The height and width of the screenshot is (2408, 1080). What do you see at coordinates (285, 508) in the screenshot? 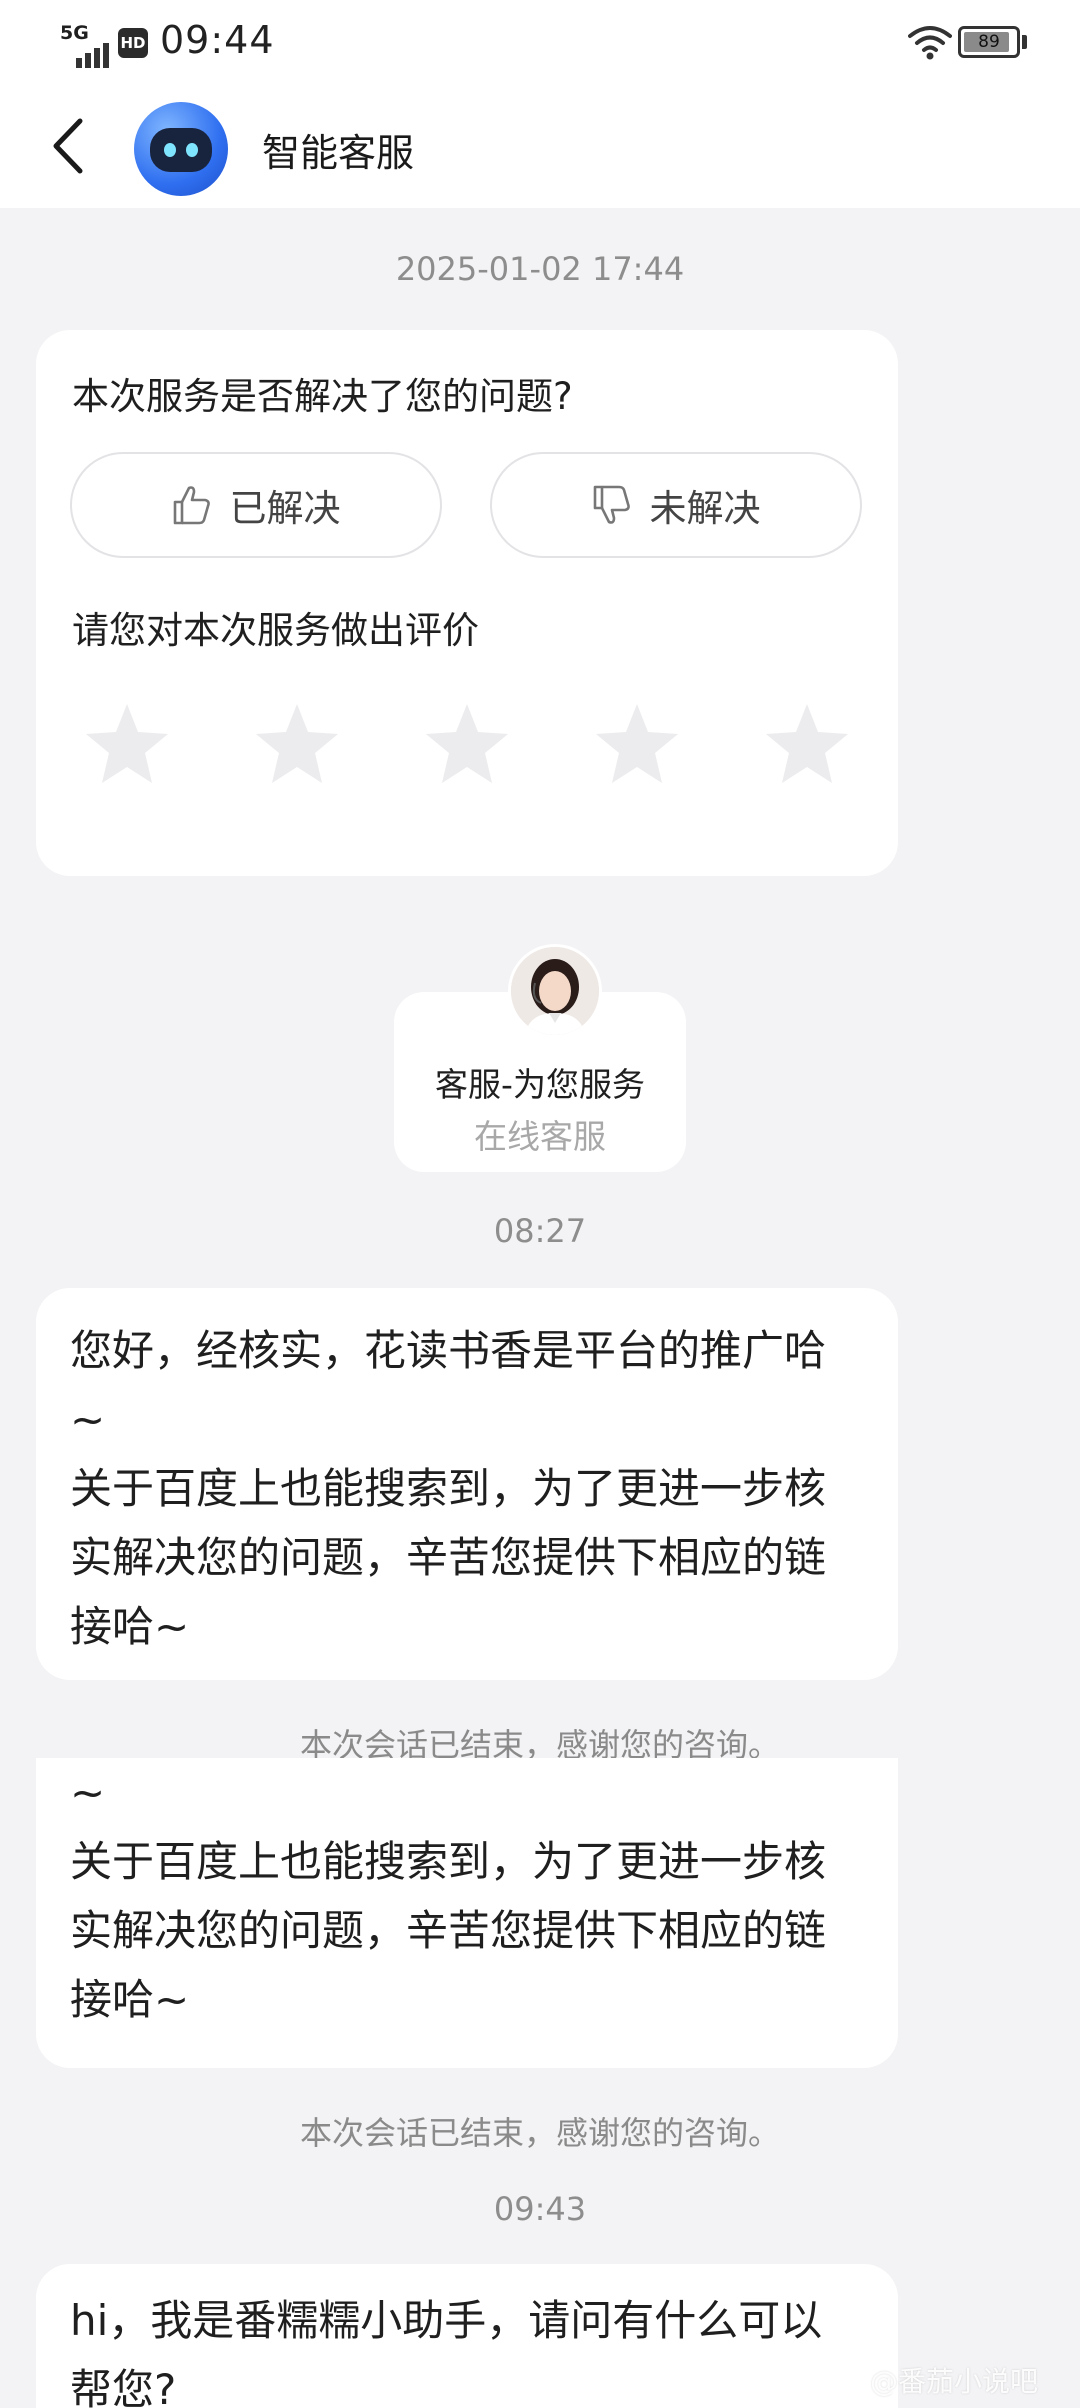
I see `resolved-label: 已解决` at bounding box center [285, 508].